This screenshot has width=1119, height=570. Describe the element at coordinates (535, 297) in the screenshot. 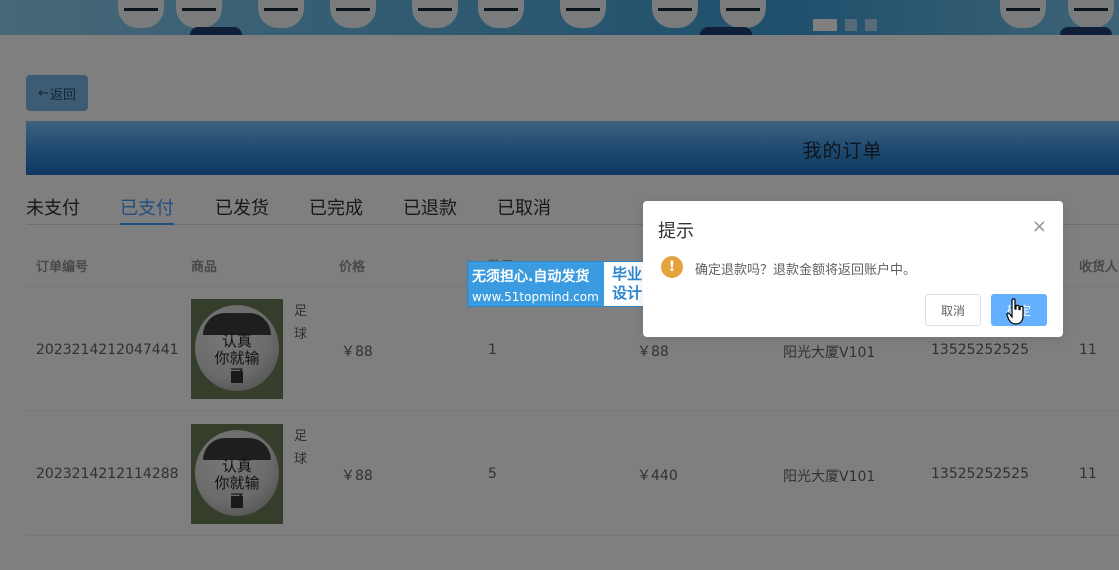

I see `watermark-url: www.51topmind.com` at that location.